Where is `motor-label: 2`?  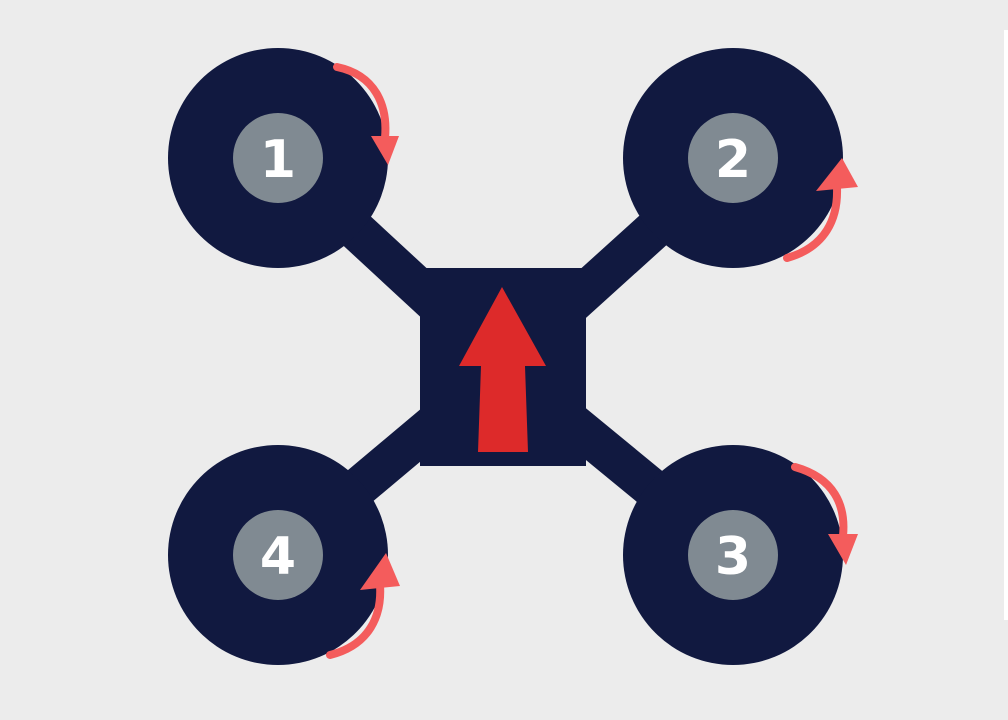
motor-label: 2 is located at coordinates (733, 160).